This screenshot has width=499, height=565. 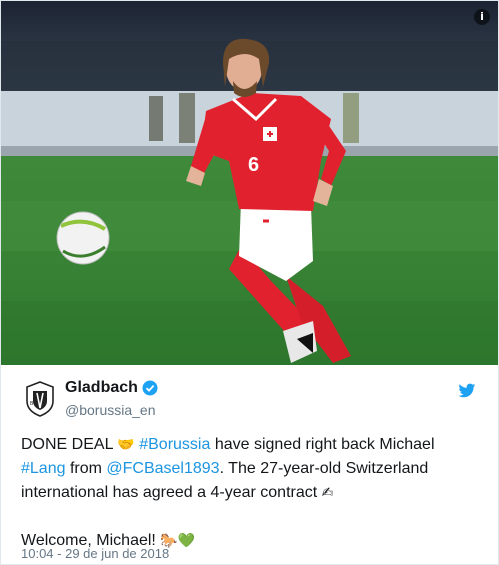 What do you see at coordinates (174, 444) in the screenshot?
I see `hashtag-borussia-link: #Borussia` at bounding box center [174, 444].